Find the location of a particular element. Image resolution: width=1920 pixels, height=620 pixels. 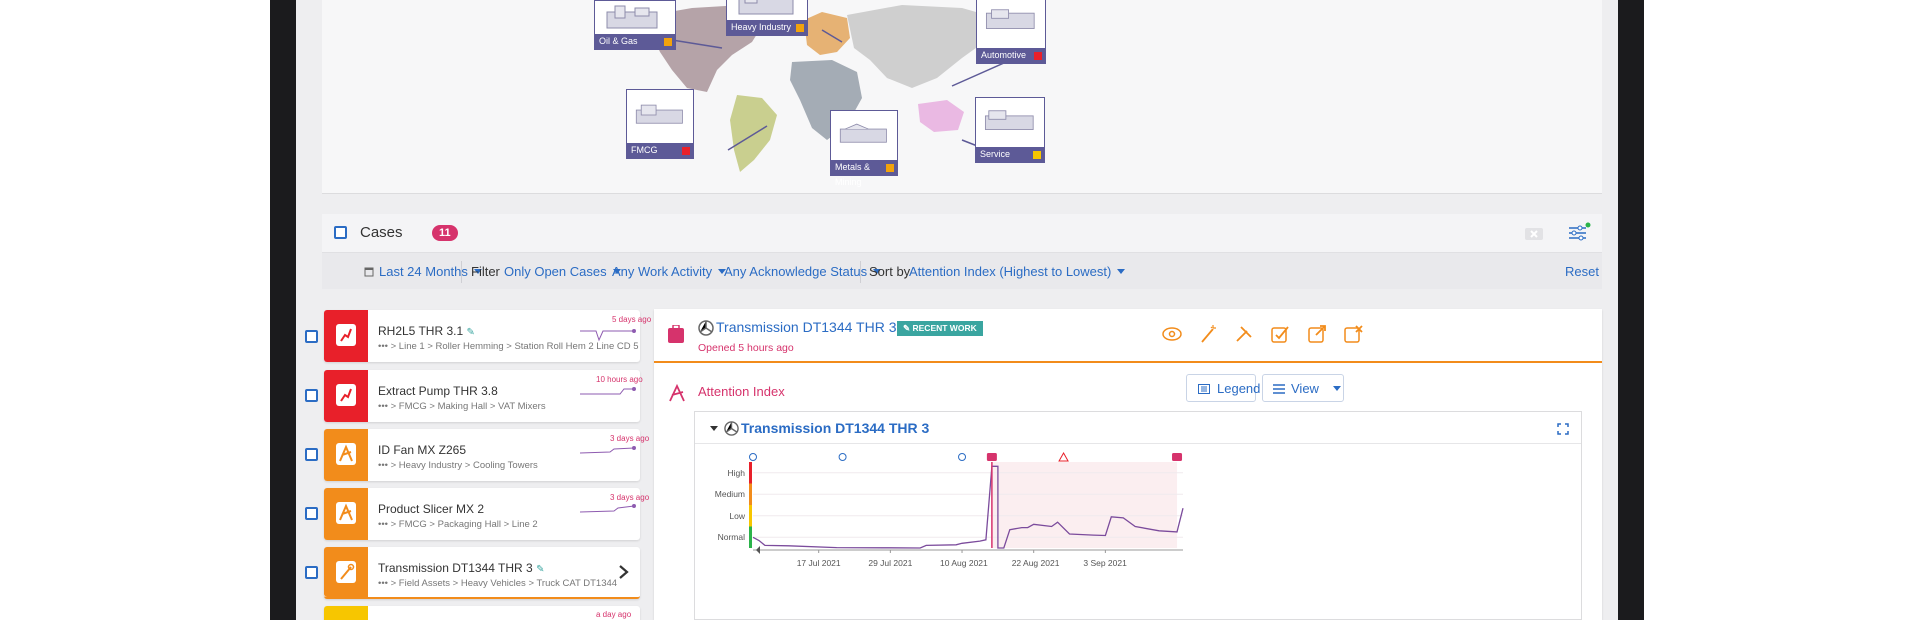

date-range-dropdown: Last 24 Months is located at coordinates (430, 271).